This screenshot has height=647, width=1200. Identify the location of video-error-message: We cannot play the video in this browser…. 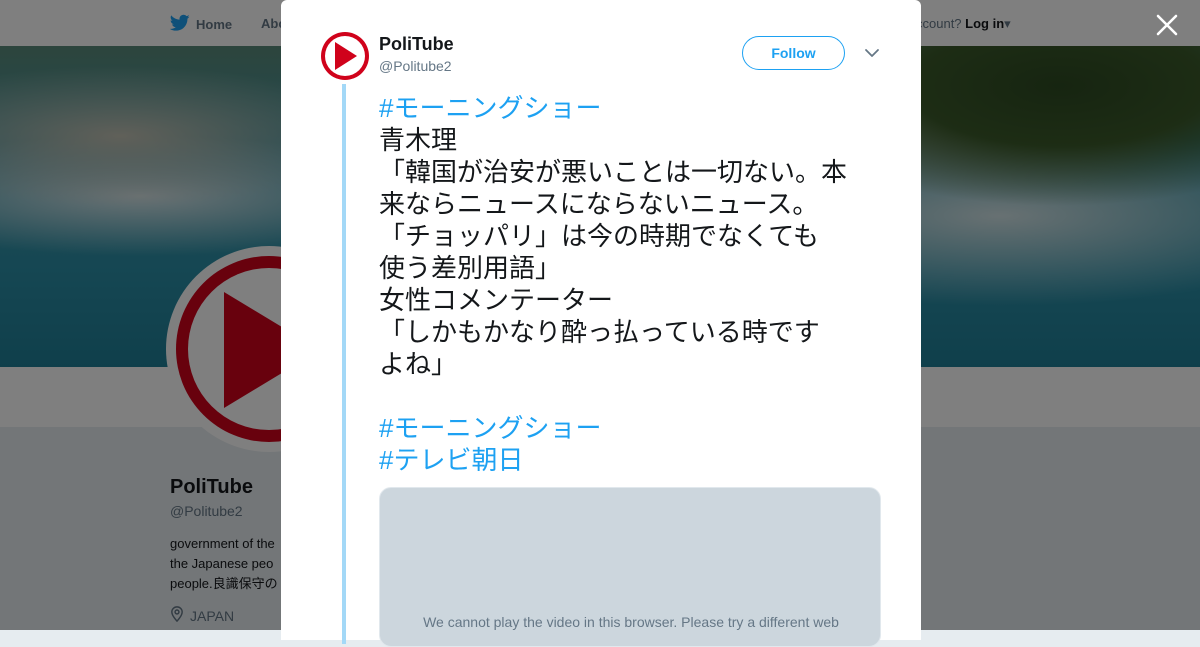
(631, 622).